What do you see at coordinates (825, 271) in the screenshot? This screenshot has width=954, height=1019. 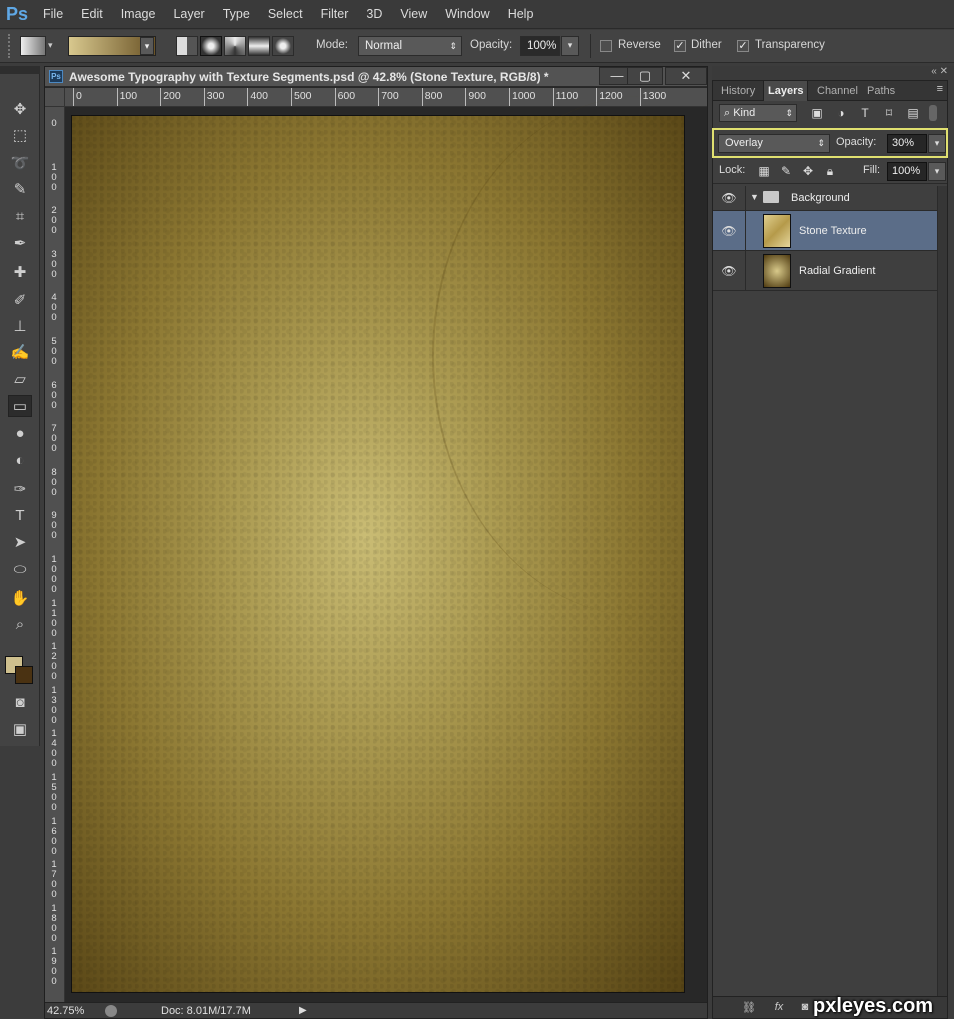 I see `layer-row: 👁︎ Radial Gradient` at bounding box center [825, 271].